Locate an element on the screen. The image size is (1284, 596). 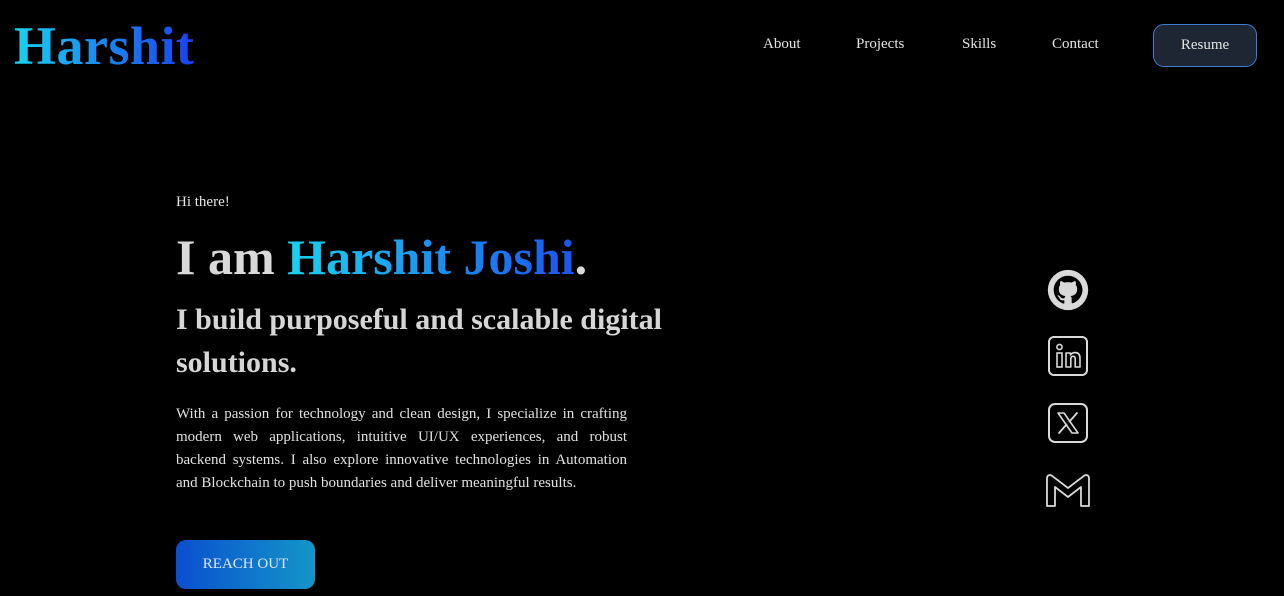
site-logo: Harshit is located at coordinates (104, 46).